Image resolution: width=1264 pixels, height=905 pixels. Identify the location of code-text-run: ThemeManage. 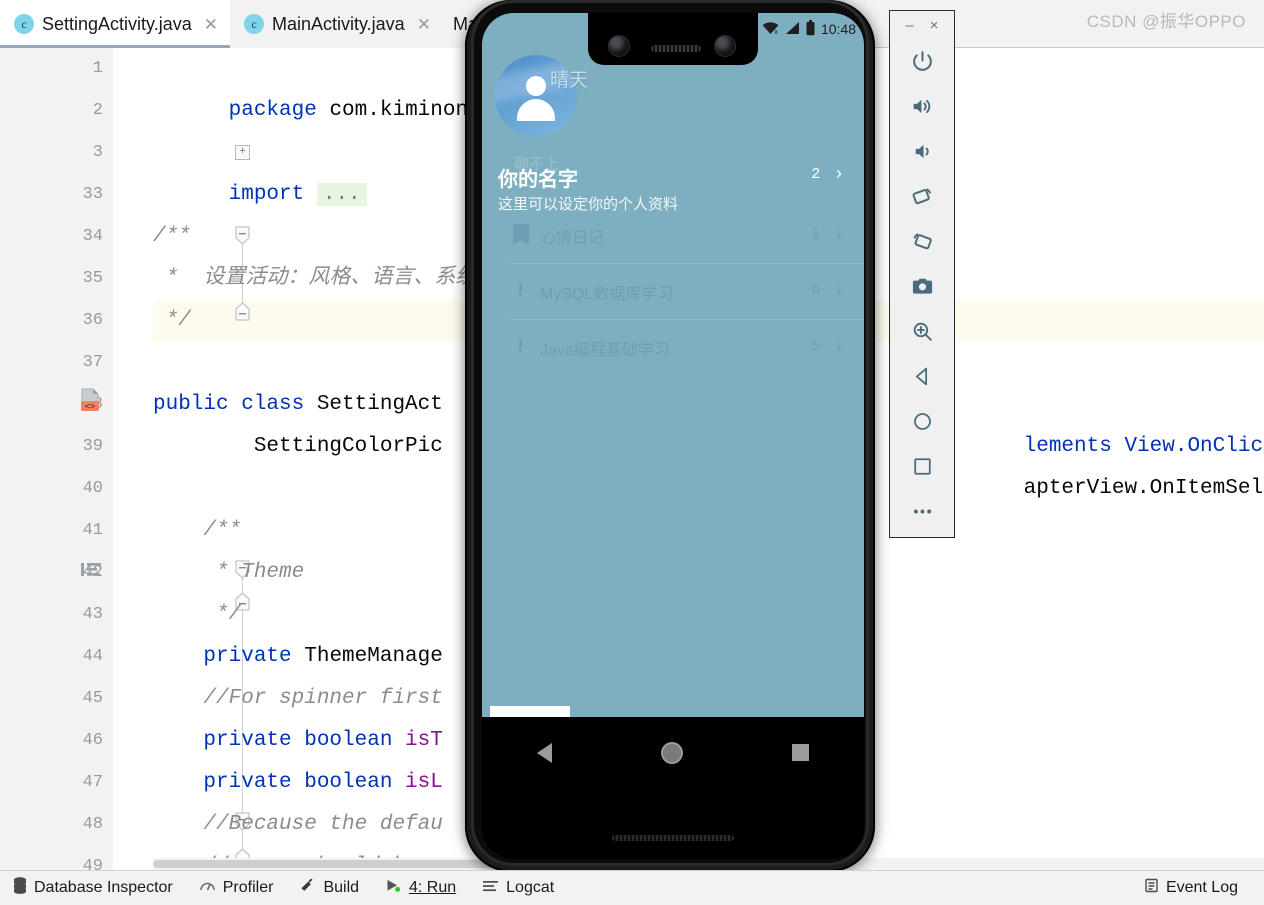
(373, 656).